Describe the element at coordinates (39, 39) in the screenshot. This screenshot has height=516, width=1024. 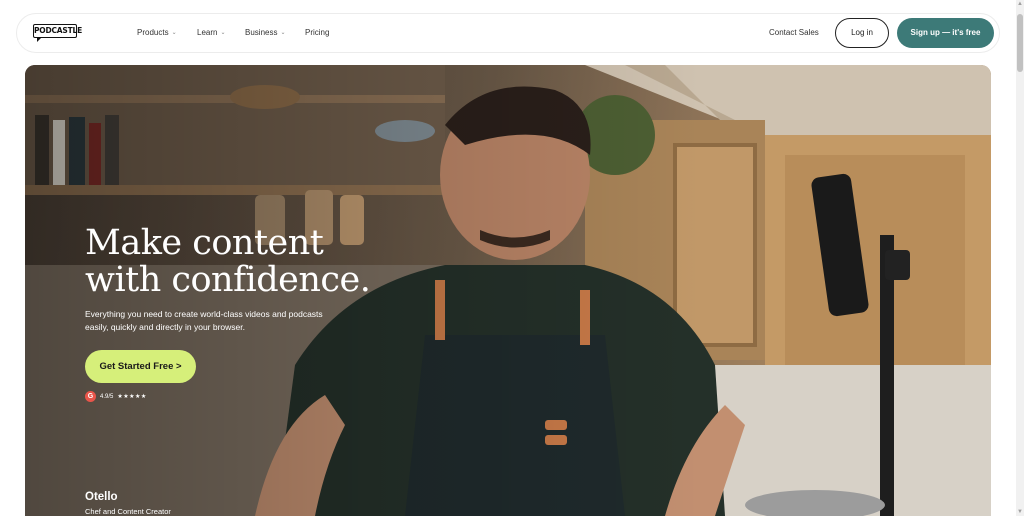
I see `logo-speech-tail` at that location.